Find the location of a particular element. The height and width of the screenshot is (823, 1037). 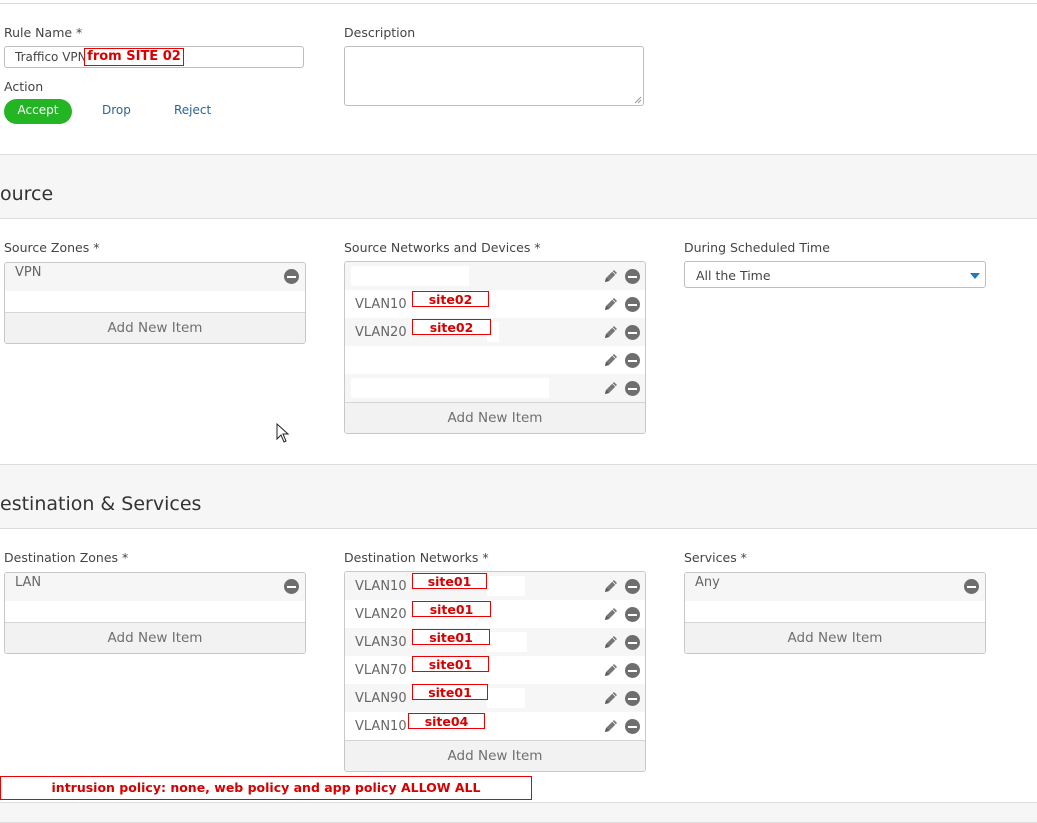

service-value: Any is located at coordinates (707, 582).